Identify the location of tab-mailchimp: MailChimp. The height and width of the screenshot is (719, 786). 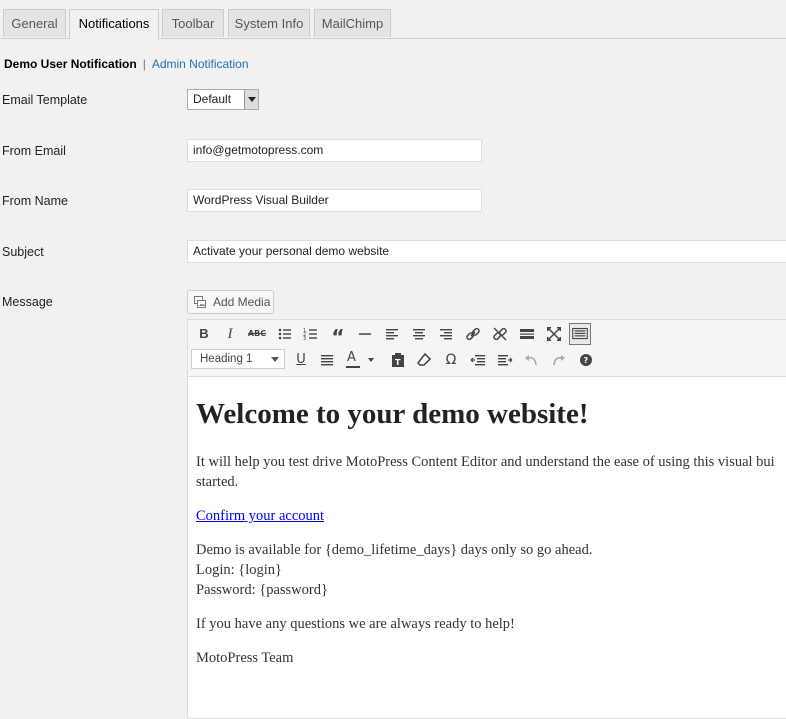
(352, 23).